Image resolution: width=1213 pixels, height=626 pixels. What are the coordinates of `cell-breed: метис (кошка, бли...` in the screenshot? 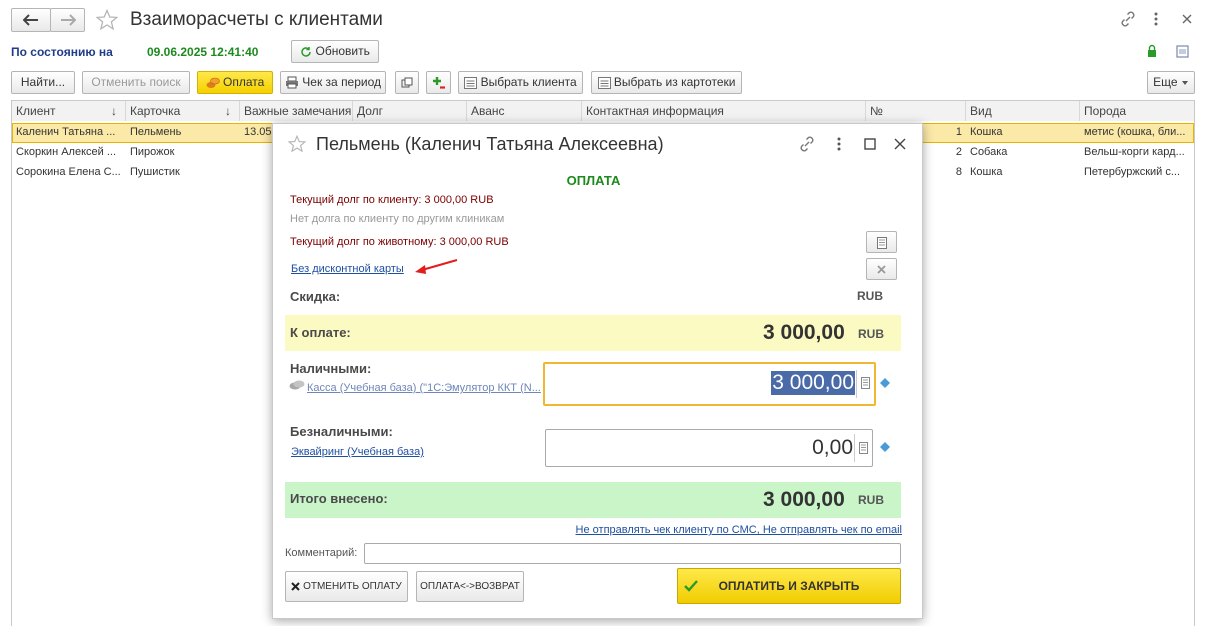 It's located at (1137, 132).